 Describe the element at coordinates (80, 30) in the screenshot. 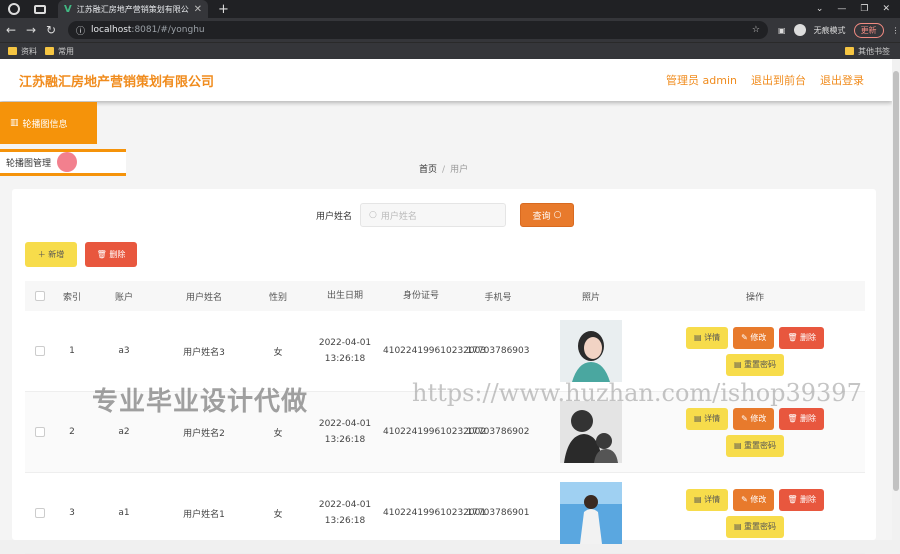

I see `info-icon: ⓘ` at that location.